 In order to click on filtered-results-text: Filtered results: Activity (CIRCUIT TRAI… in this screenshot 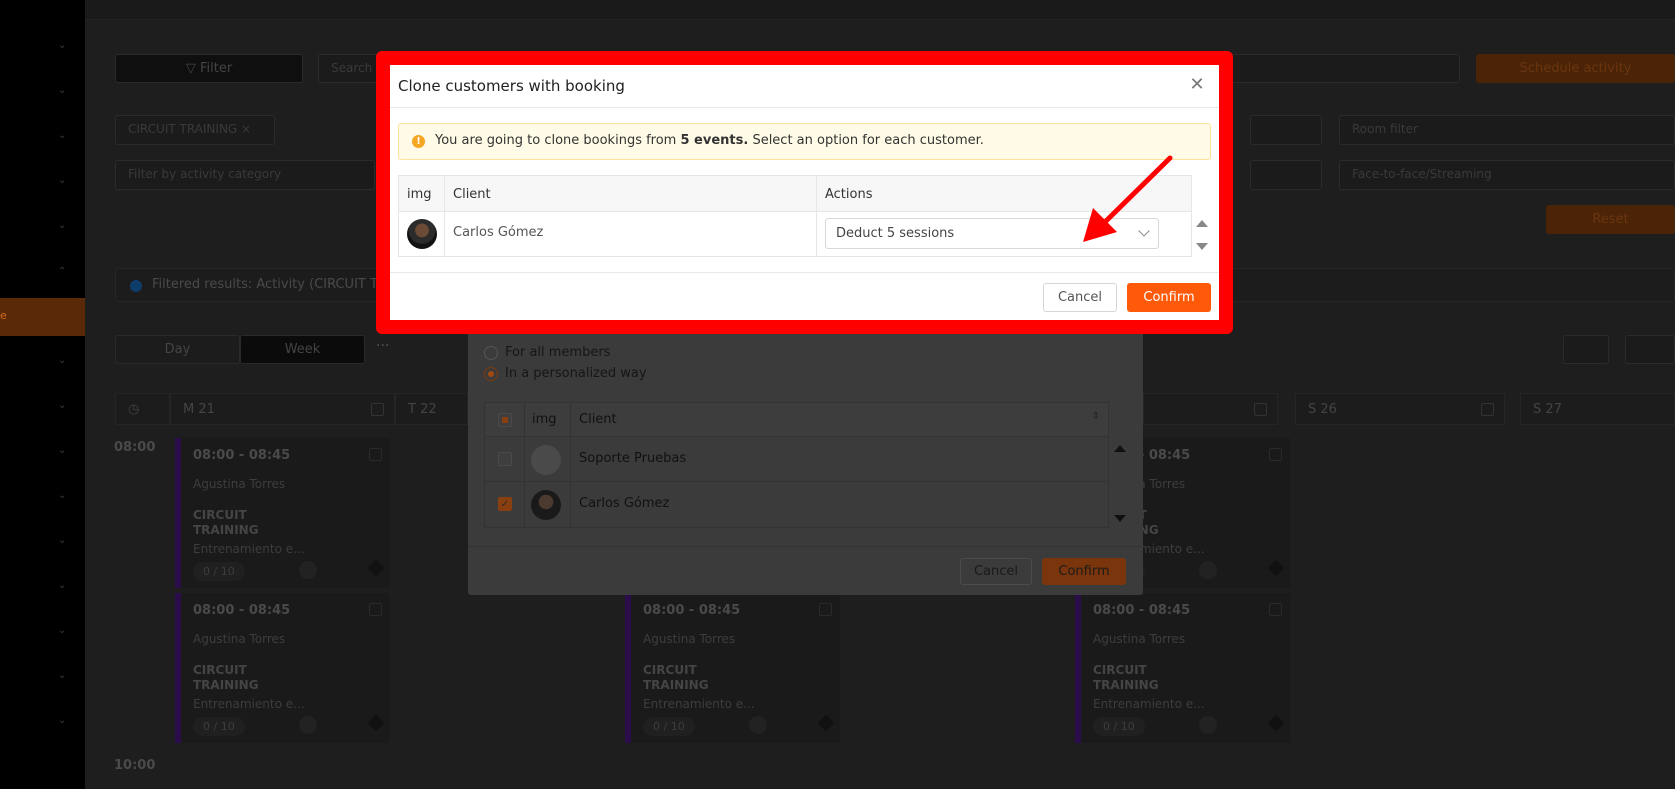, I will do `click(270, 284)`.